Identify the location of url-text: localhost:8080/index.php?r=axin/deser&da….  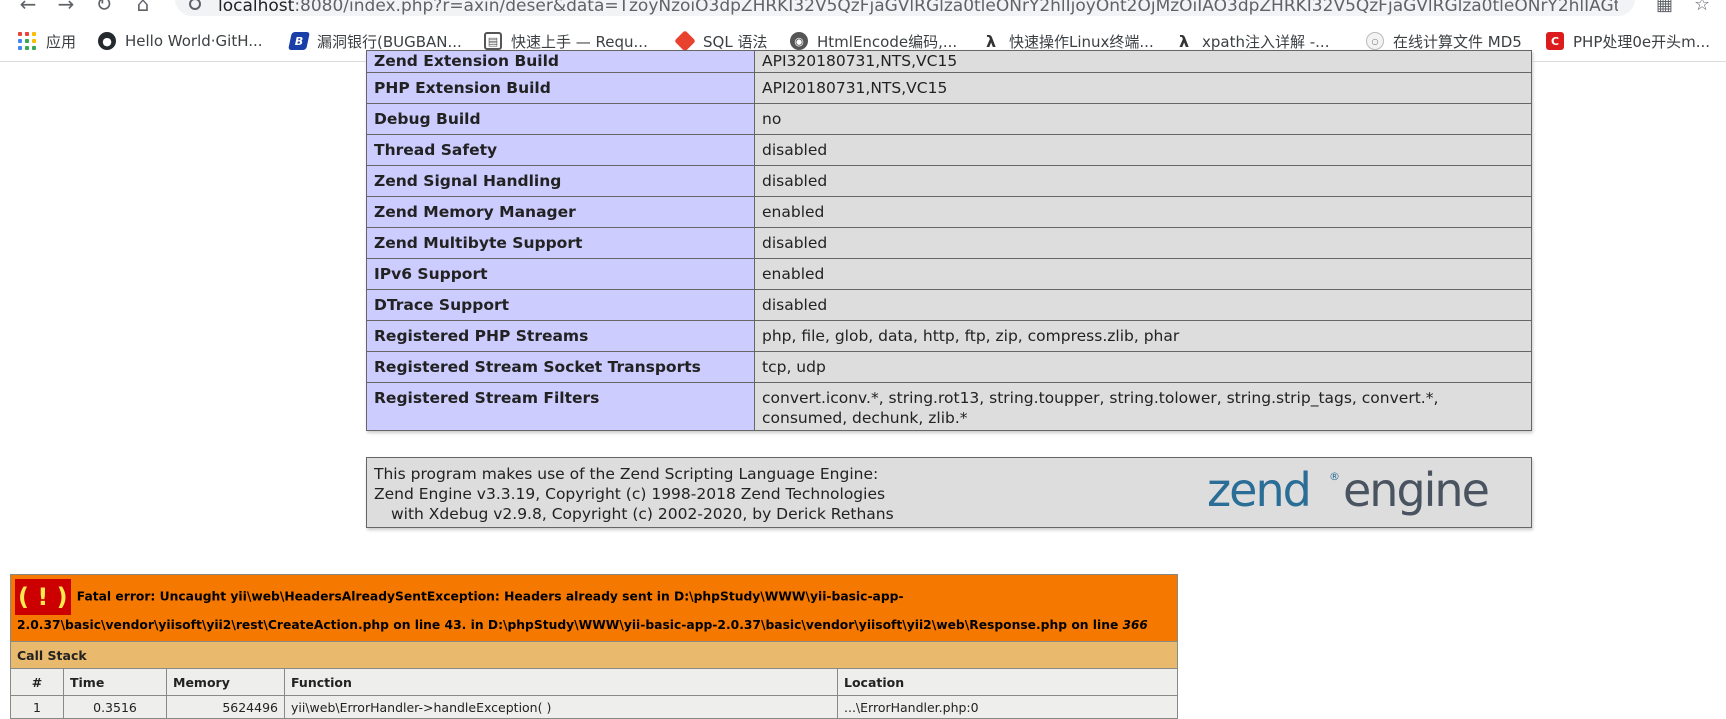
(918, 7).